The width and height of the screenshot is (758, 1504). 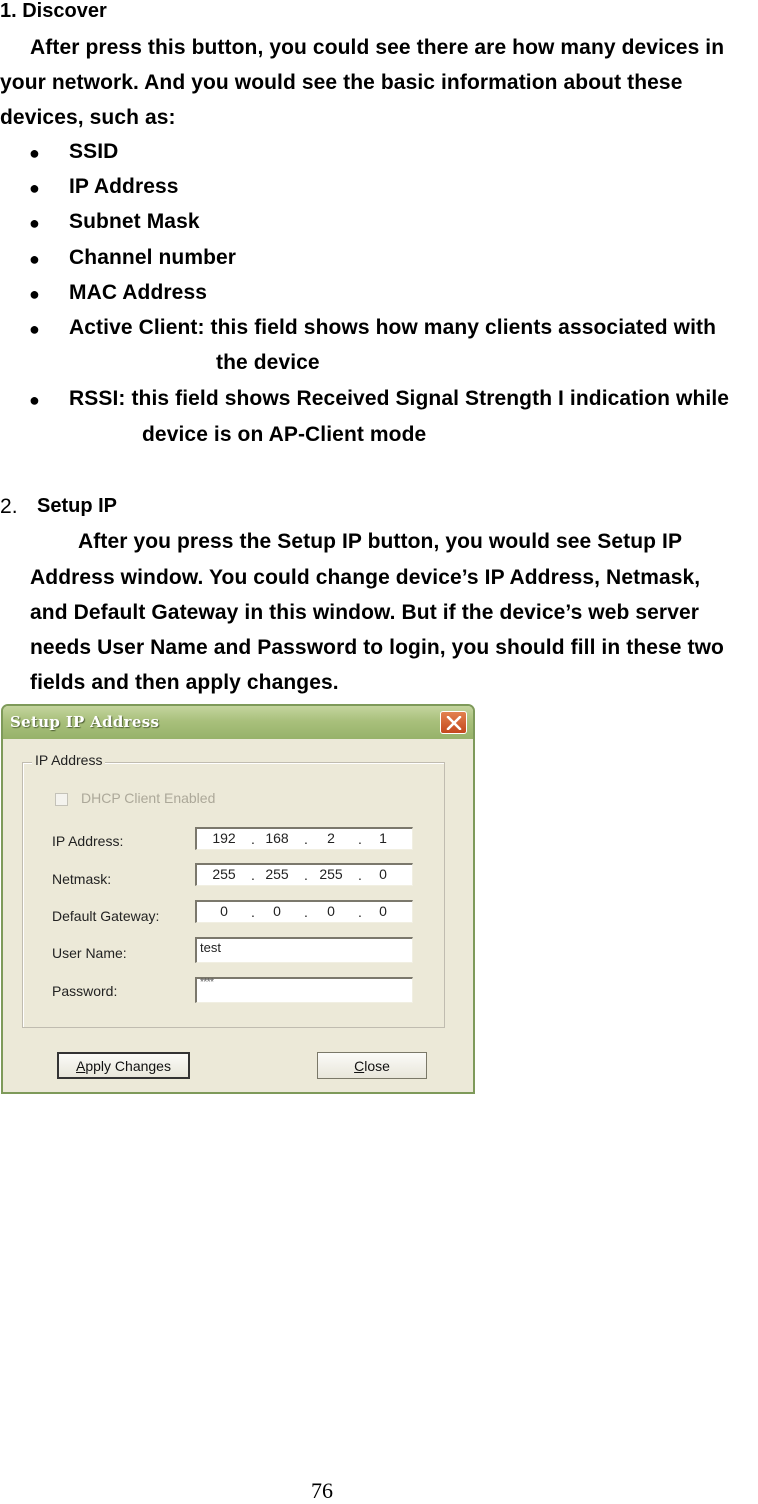 I want to click on apply-label: pply Changes, so click(x=128, y=1065).